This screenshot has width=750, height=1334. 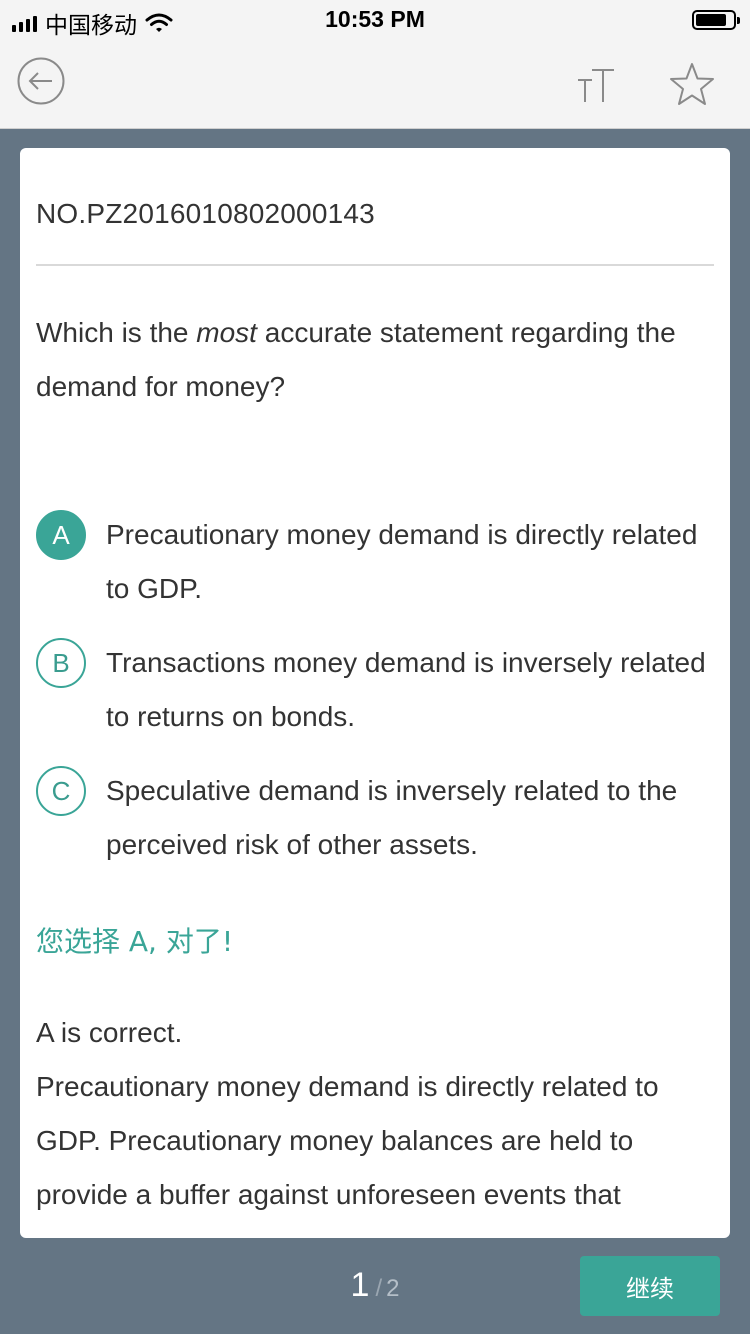 What do you see at coordinates (135, 941) in the screenshot?
I see `answer-result: 您选择 A, 对了!` at bounding box center [135, 941].